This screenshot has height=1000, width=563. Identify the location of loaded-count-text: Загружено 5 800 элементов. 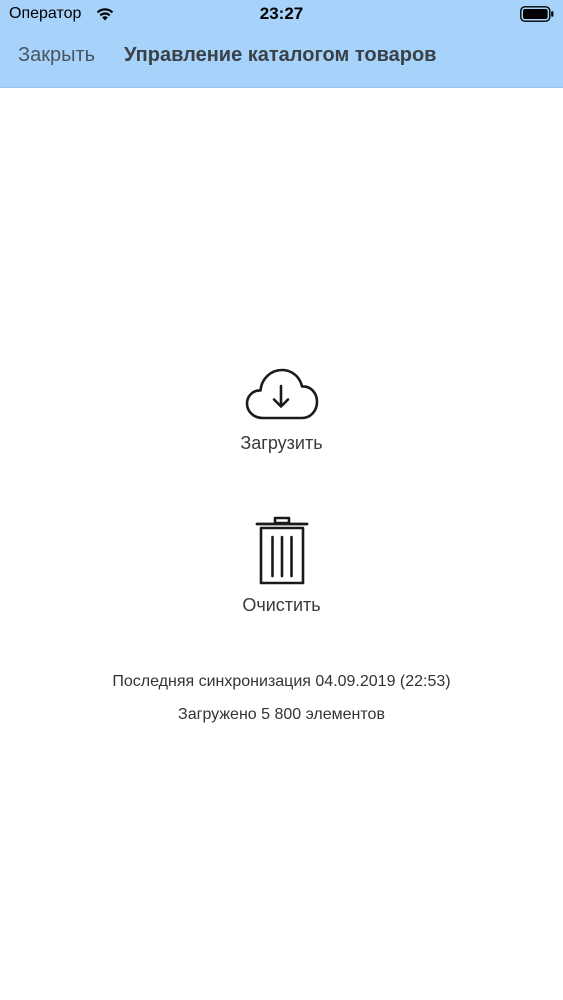
(281, 714).